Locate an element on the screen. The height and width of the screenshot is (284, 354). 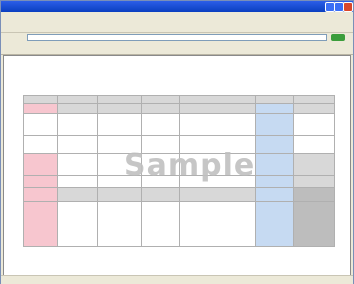
sample-watermark: Sample is located at coordinates (190, 165).